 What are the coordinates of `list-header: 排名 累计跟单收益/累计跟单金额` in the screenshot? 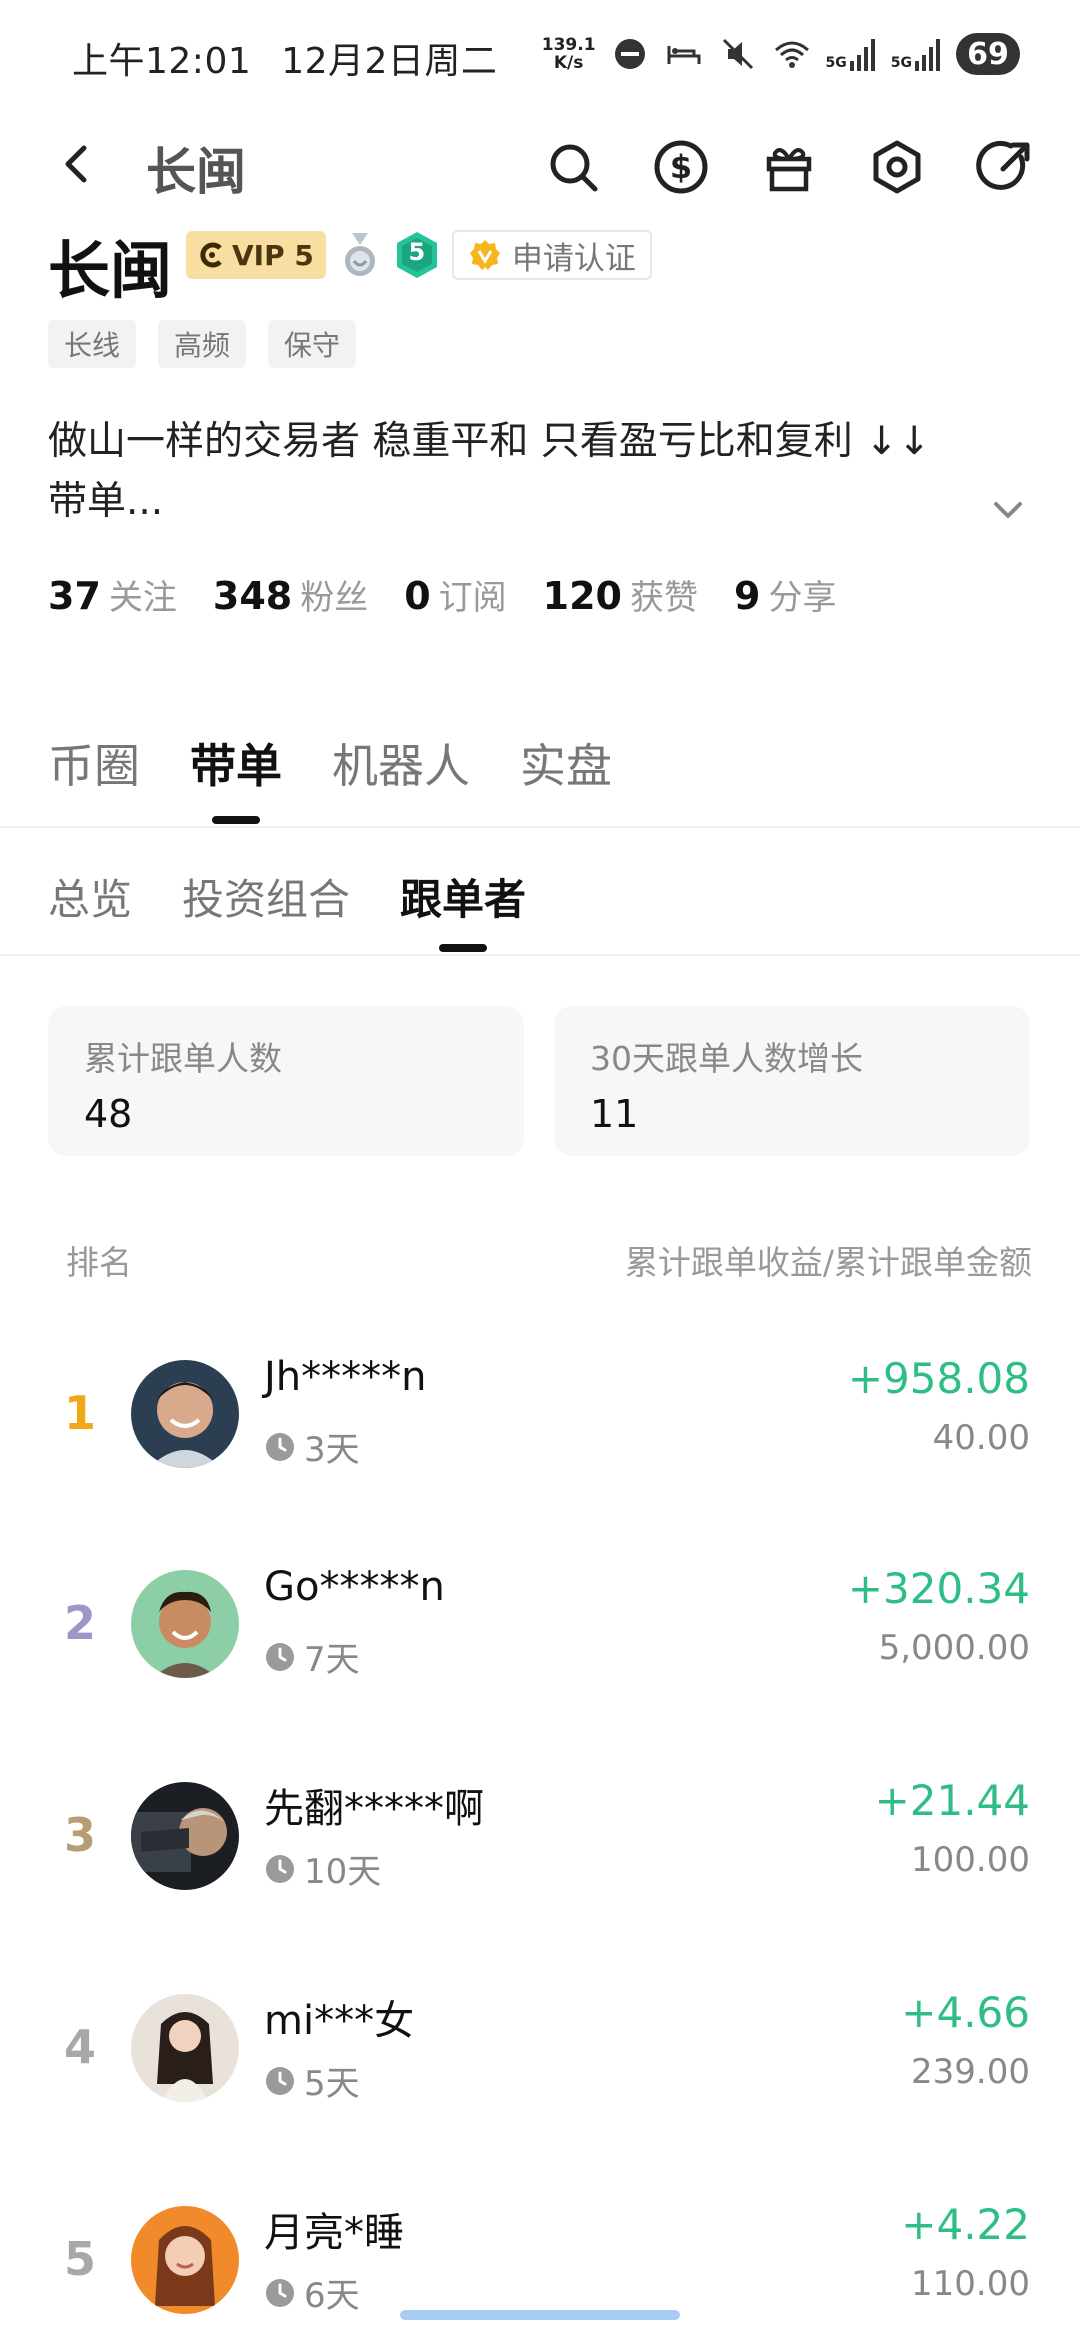 It's located at (549, 1260).